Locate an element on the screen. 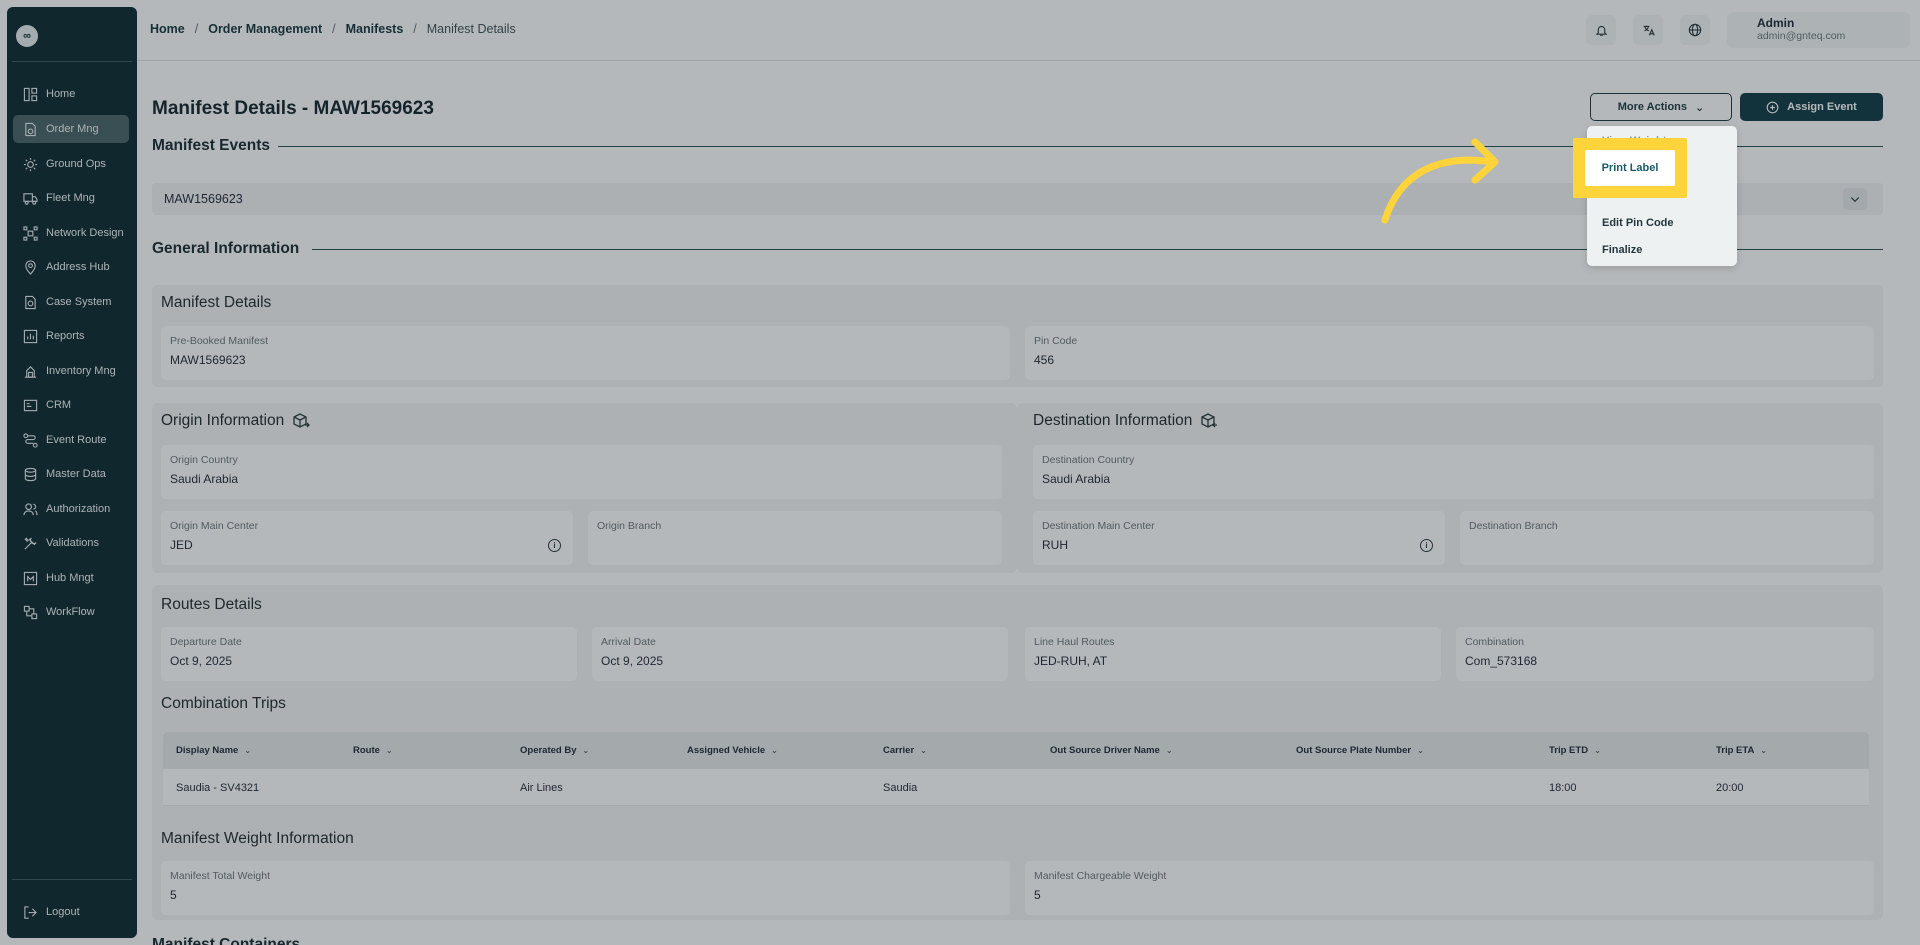 This screenshot has width=1920, height=945. sidebar-item-home: Home is located at coordinates (71, 94).